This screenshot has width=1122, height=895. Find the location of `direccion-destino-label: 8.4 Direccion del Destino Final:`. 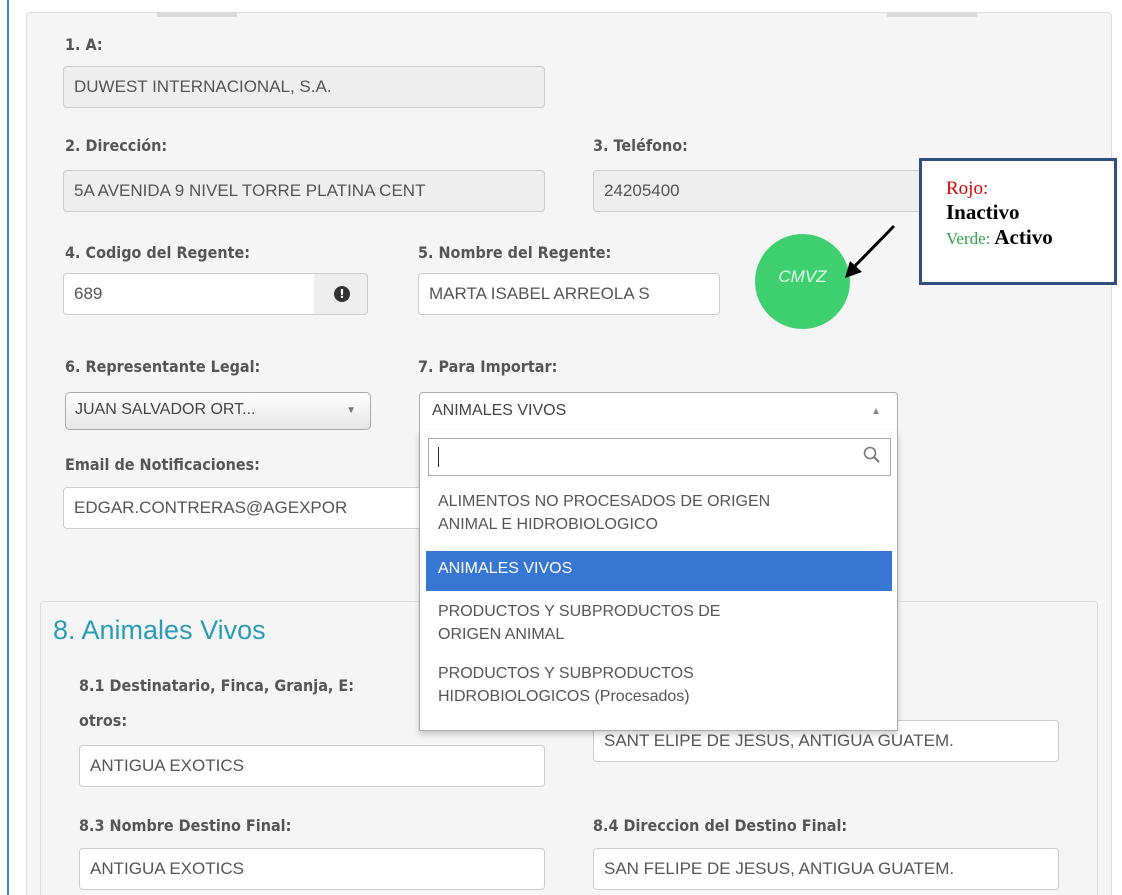

direccion-destino-label: 8.4 Direccion del Destino Final: is located at coordinates (720, 825).